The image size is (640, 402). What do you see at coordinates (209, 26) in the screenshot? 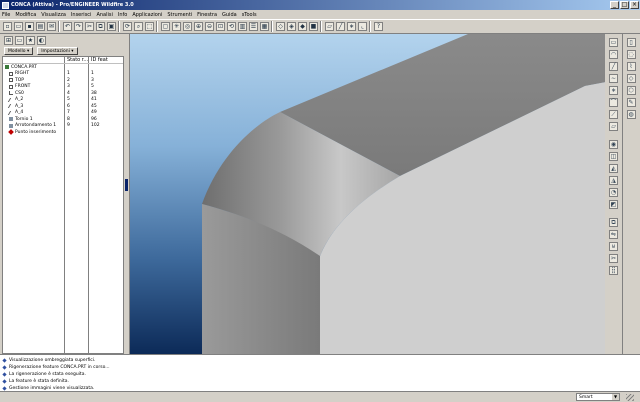
I see `zoom-out-icon: ⊖` at bounding box center [209, 26].